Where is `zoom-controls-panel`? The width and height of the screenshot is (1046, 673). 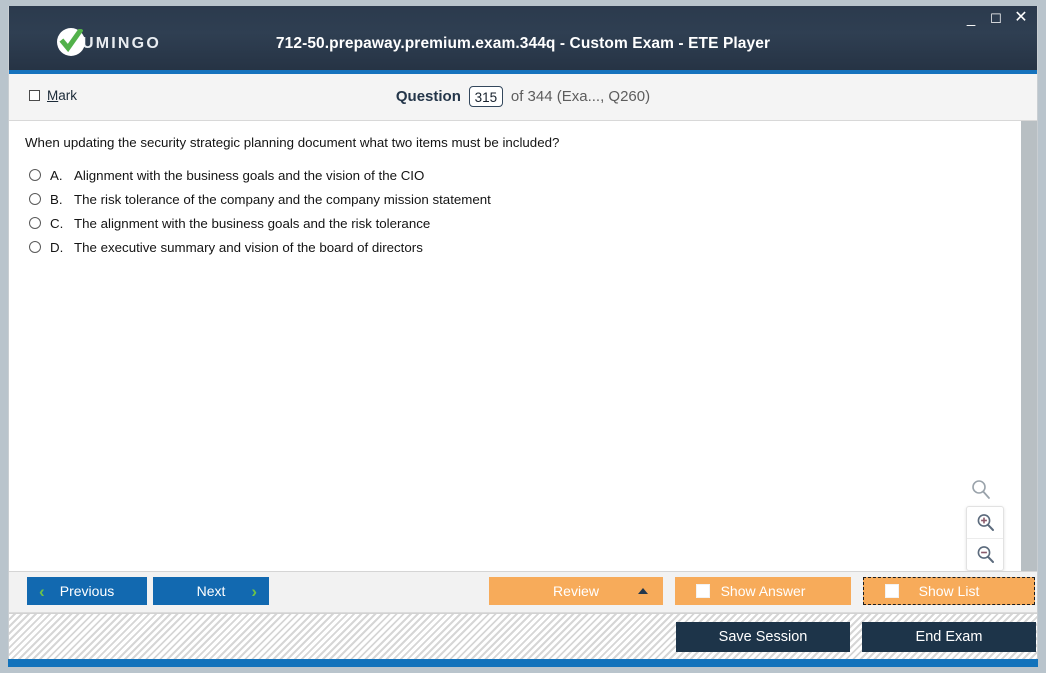 zoom-controls-panel is located at coordinates (985, 538).